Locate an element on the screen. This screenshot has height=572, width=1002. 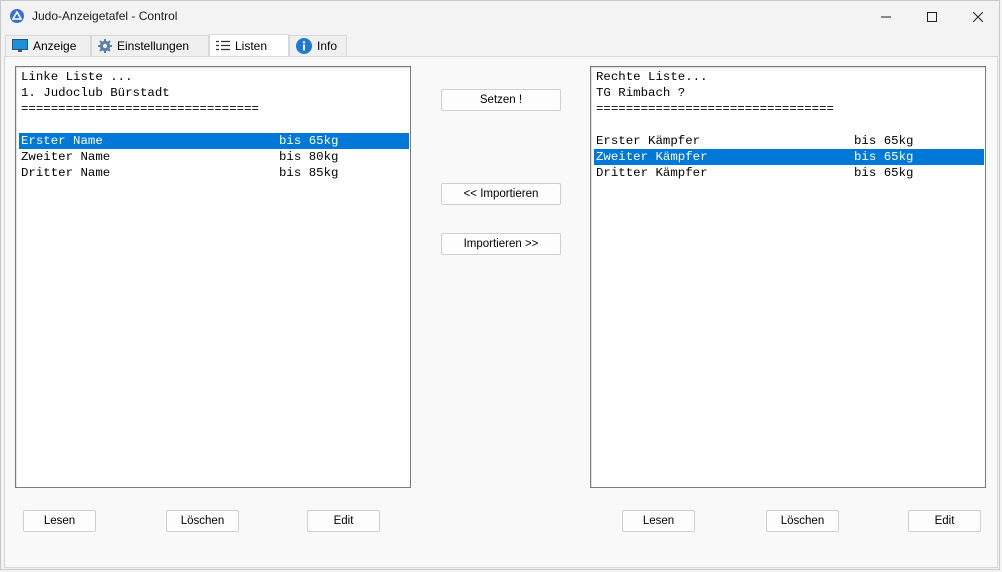
list-item-weight: bis 85kg is located at coordinates (309, 173).